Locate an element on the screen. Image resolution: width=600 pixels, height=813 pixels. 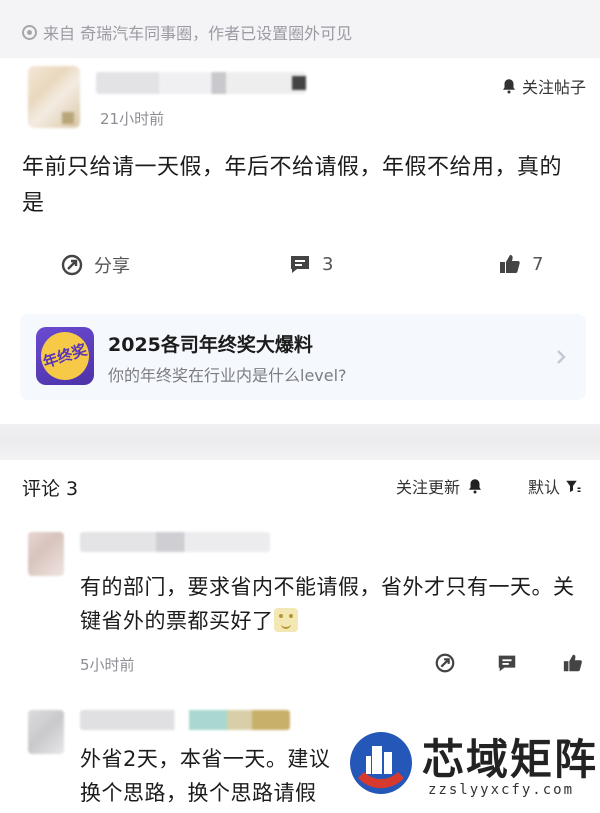
chevron-right-icon is located at coordinates (561, 357).